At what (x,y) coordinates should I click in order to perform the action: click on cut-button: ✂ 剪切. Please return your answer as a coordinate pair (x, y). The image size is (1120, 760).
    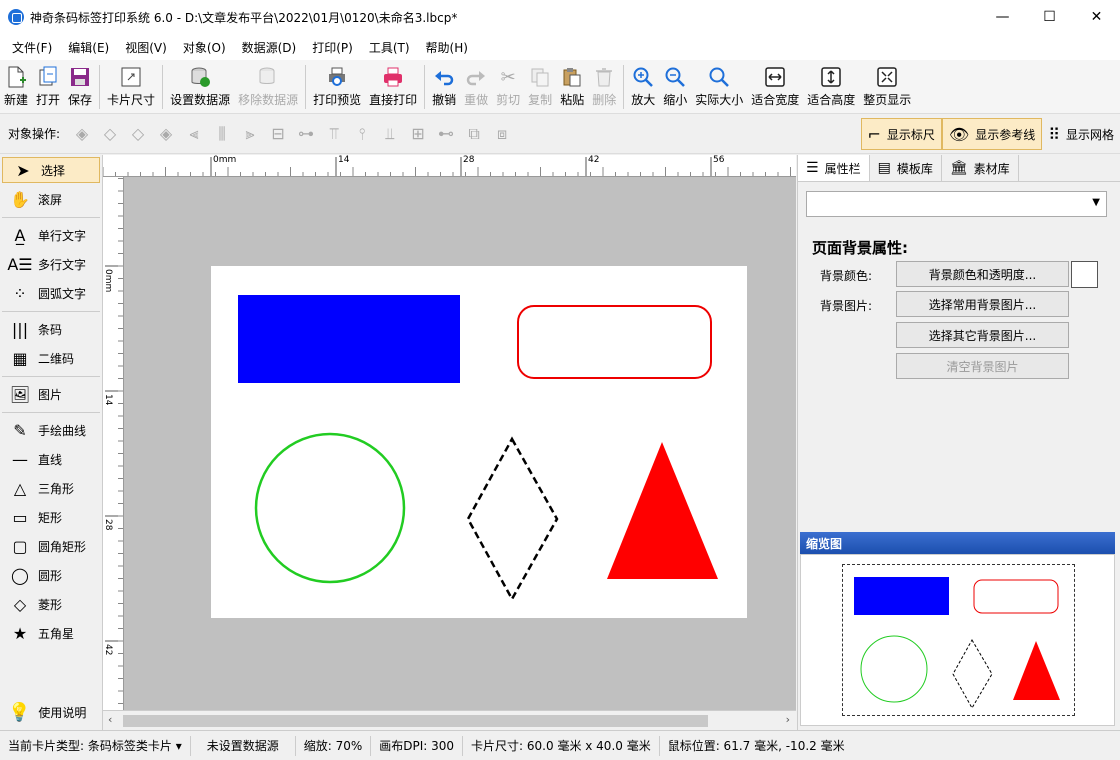
    Looking at the image, I should click on (508, 87).